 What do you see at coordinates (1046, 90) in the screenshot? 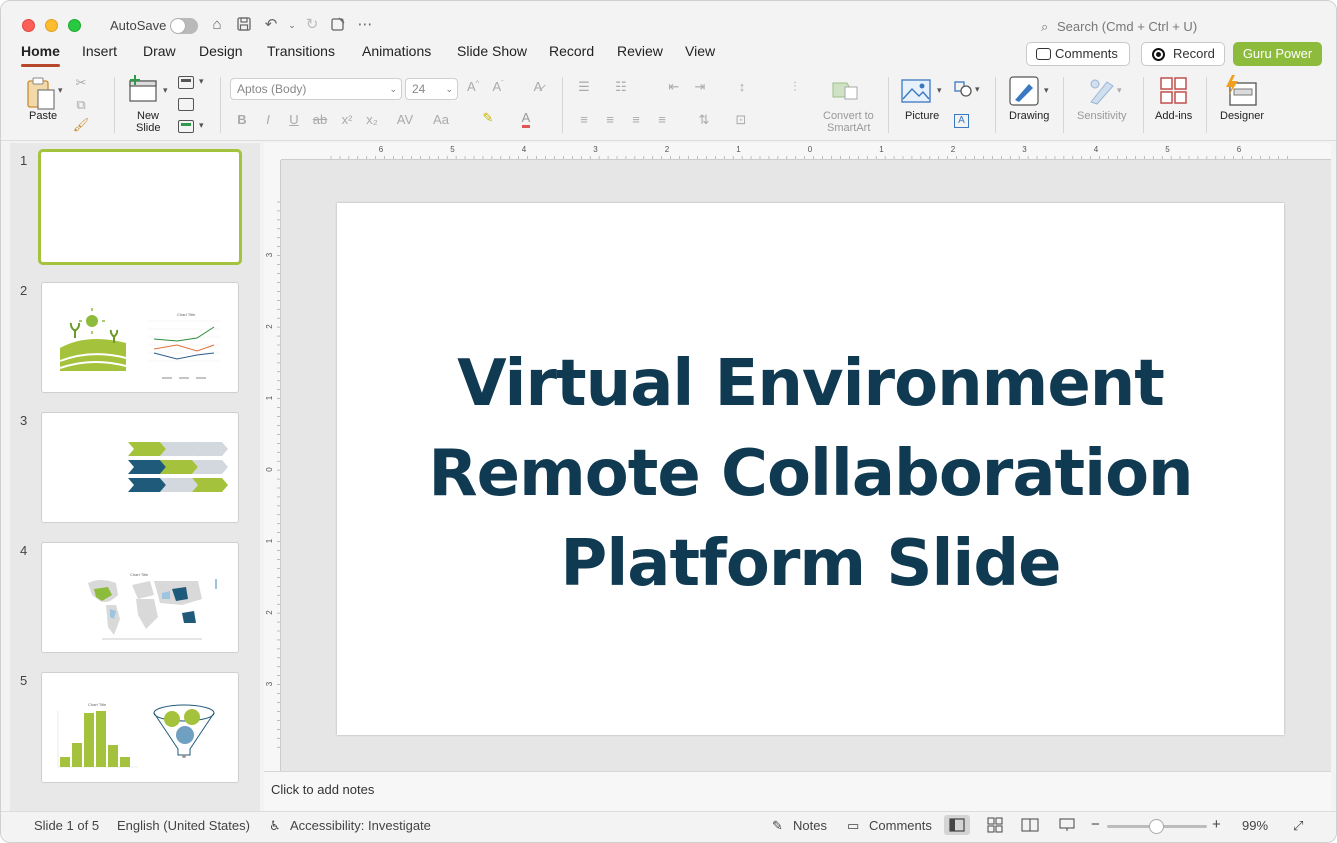
I see `drawing-dropdown-icon: ▾` at bounding box center [1046, 90].